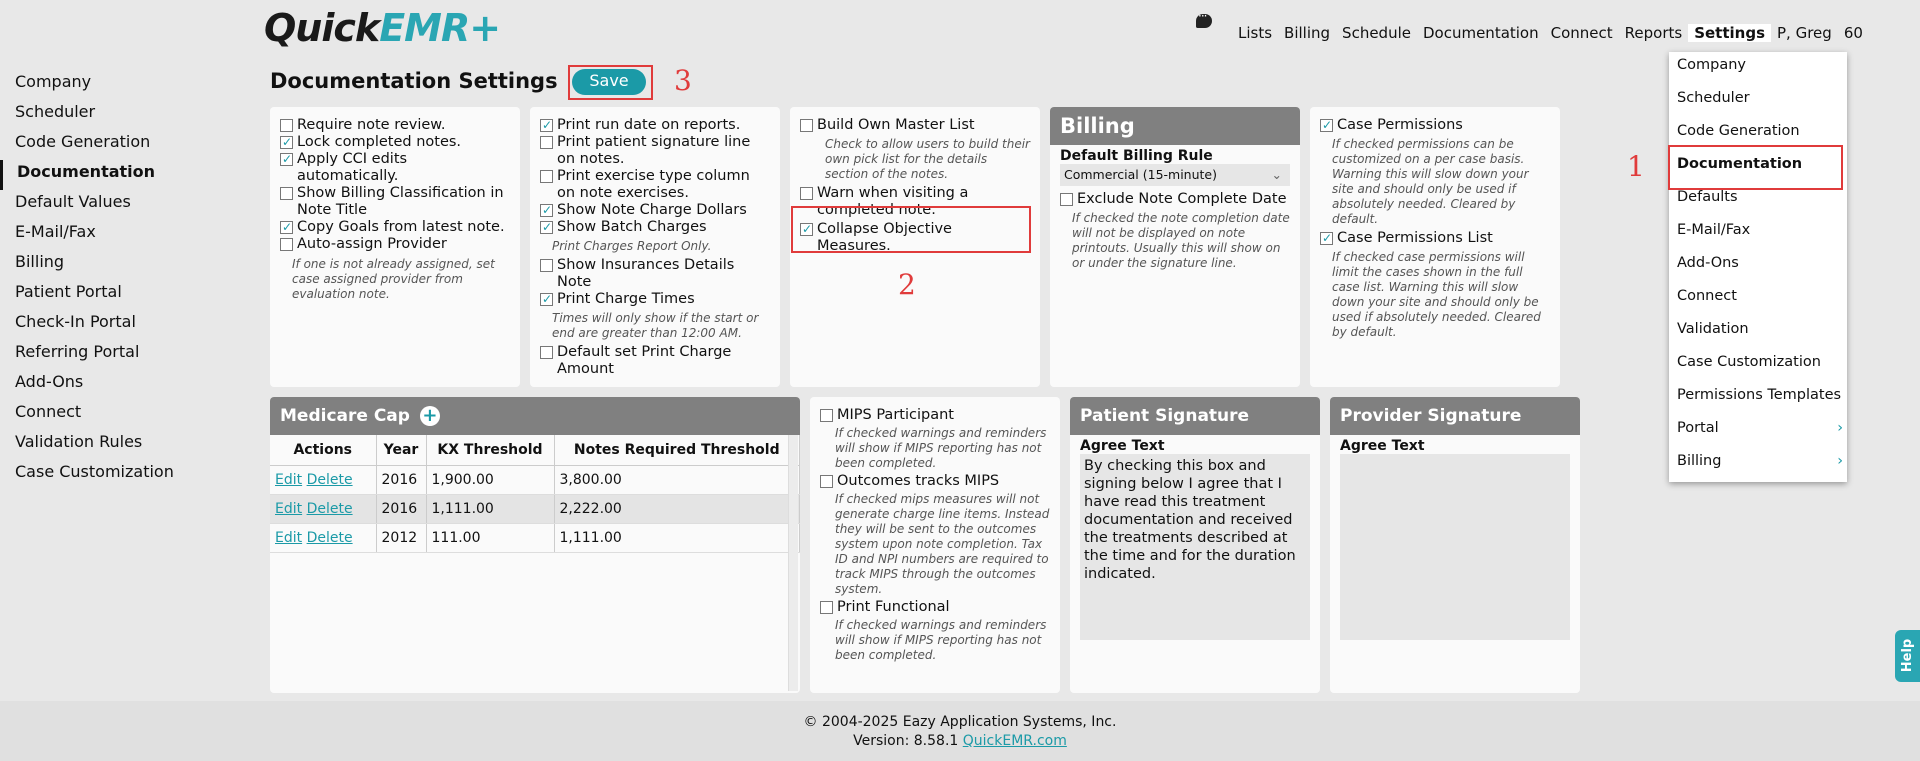  I want to click on opt-show-batch-charges: Show Batch Charges, so click(655, 227).